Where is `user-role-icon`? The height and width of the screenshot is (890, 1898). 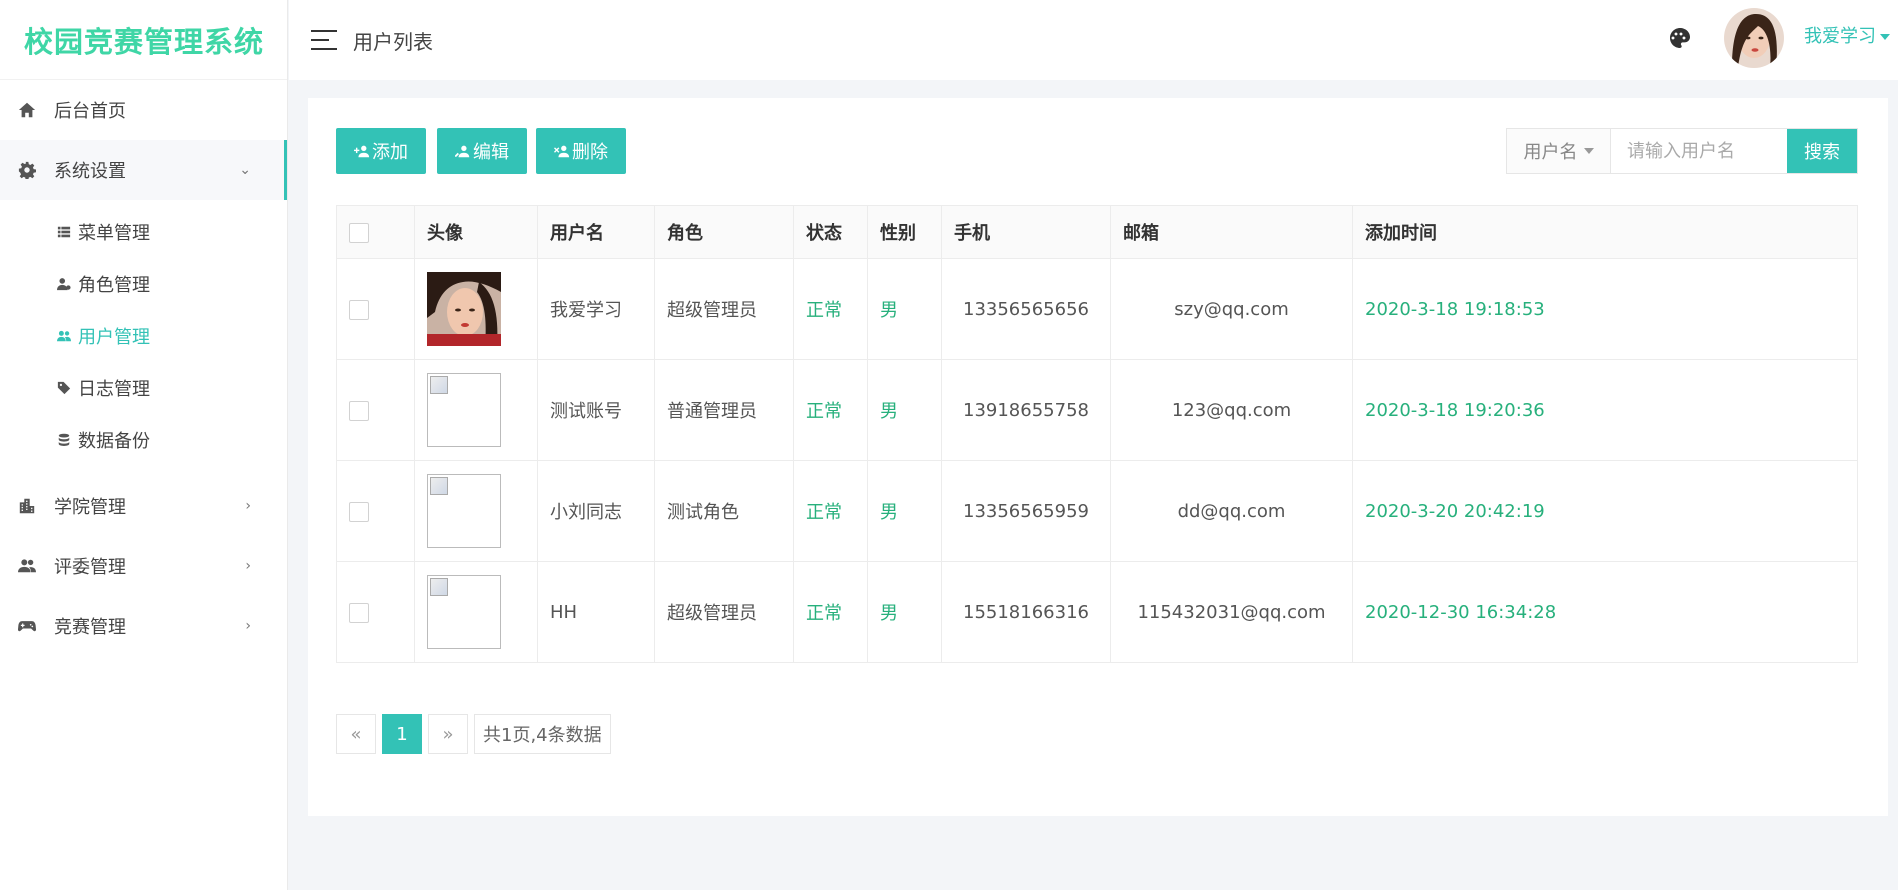
user-role-icon is located at coordinates (64, 284).